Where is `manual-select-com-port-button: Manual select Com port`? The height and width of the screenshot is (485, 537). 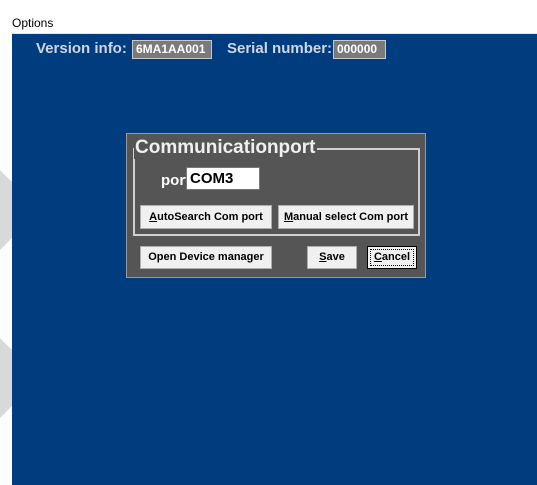 manual-select-com-port-button: Manual select Com port is located at coordinates (346, 217).